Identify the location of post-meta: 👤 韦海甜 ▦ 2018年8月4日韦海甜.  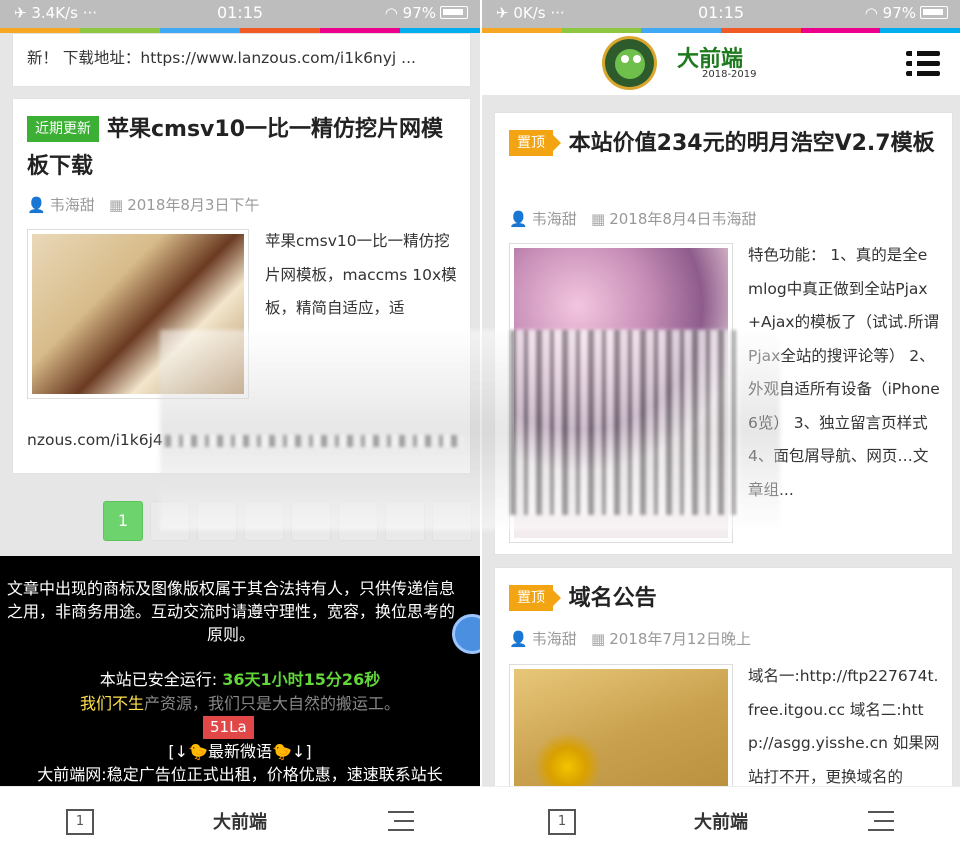
(632, 218).